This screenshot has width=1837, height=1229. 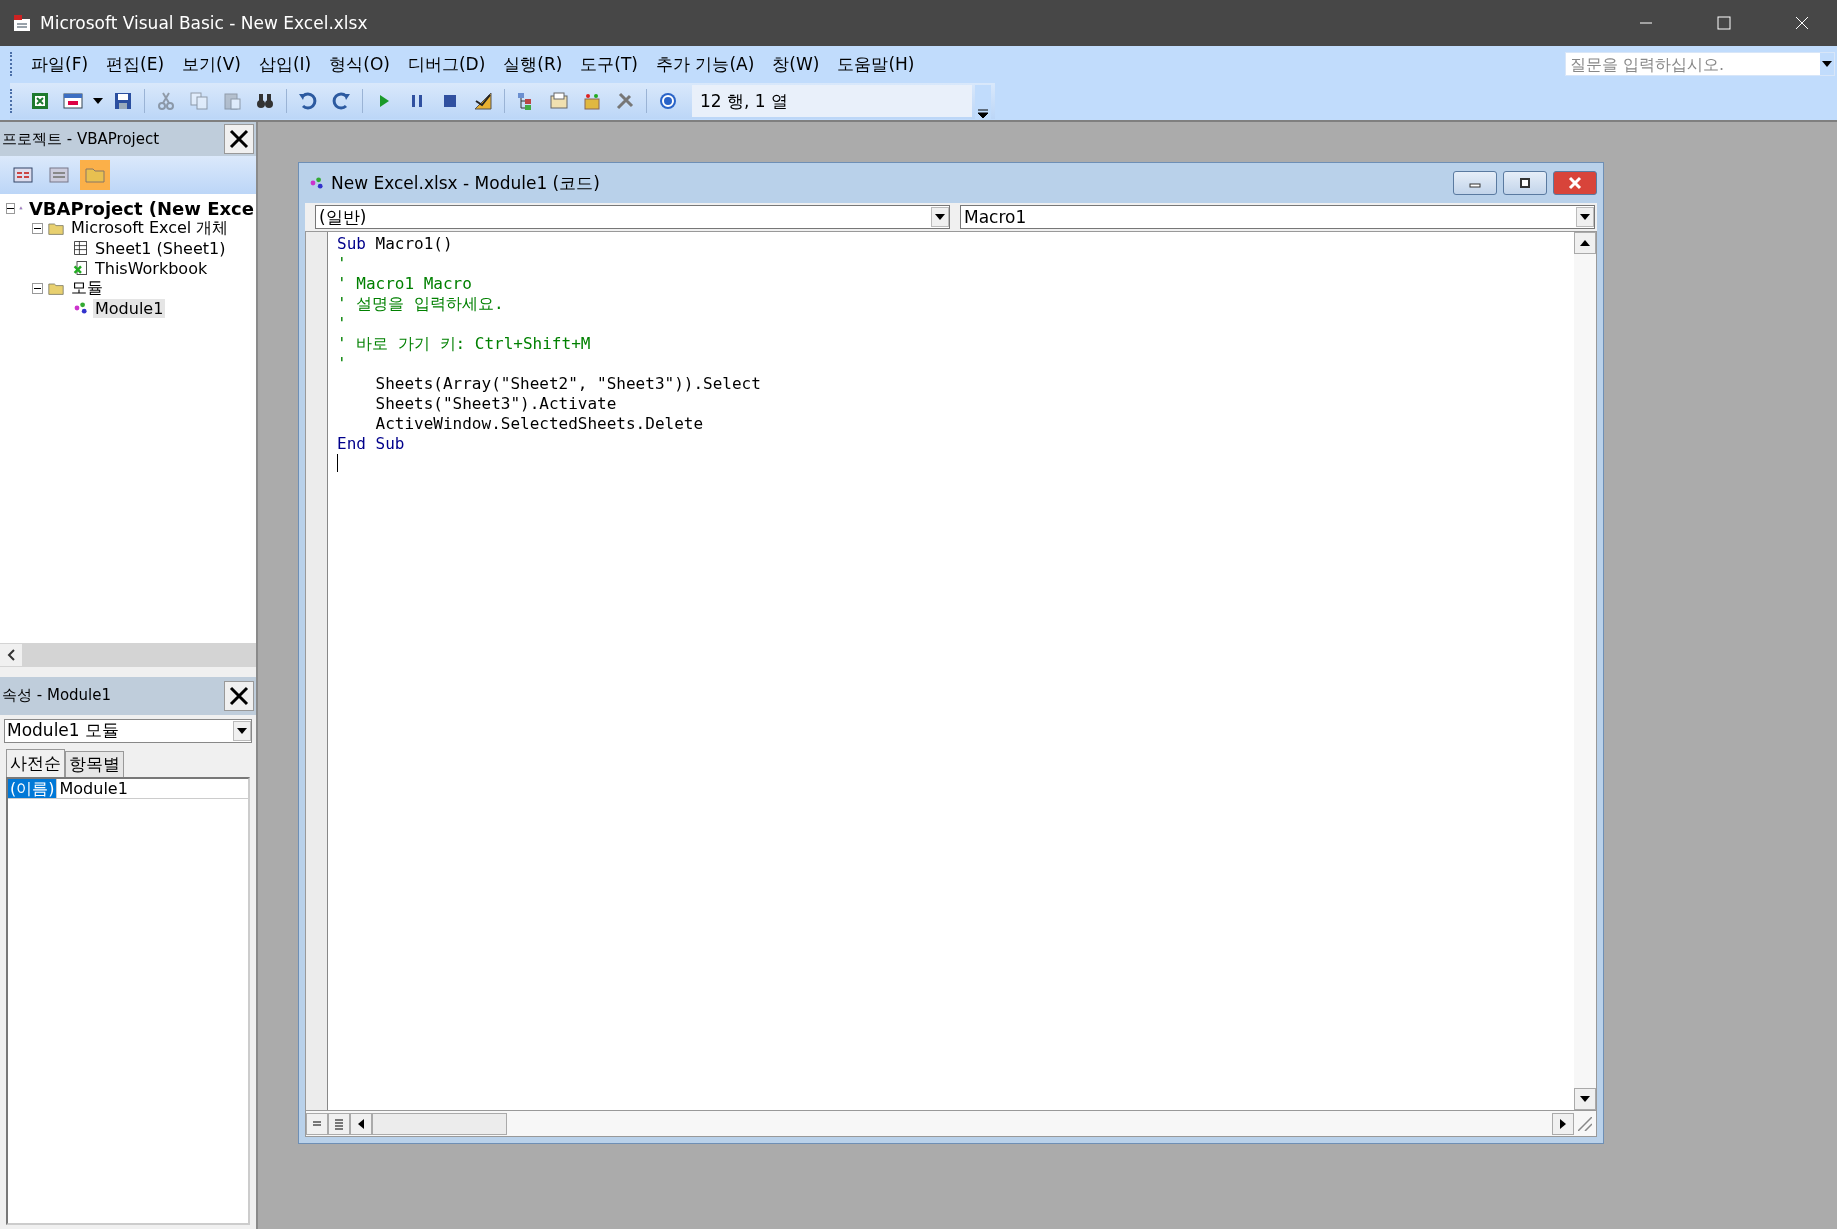 I want to click on scissors-icon, so click(x=166, y=101).